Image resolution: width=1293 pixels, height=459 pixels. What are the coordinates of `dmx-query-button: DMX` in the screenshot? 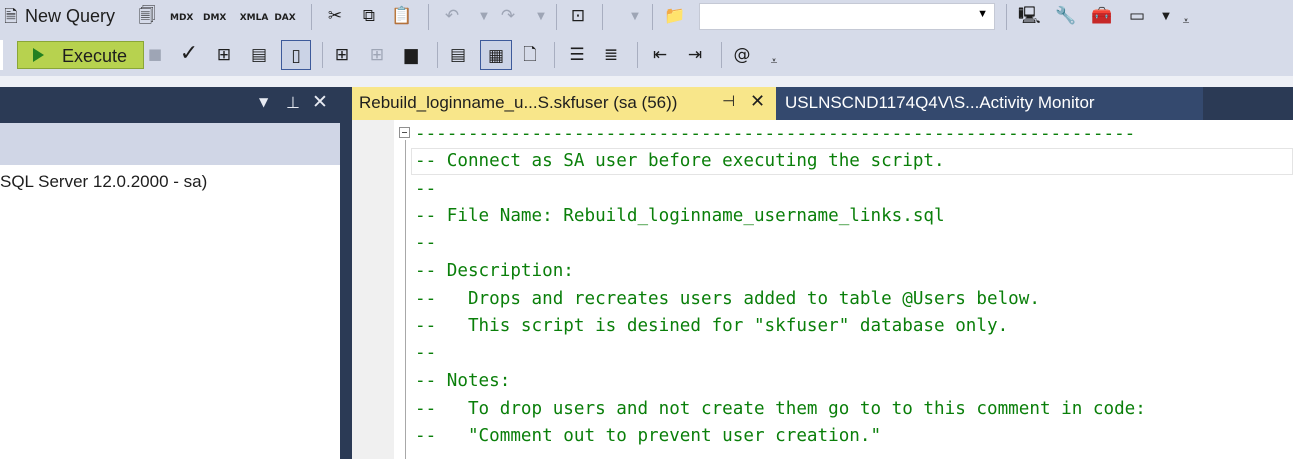 It's located at (214, 18).